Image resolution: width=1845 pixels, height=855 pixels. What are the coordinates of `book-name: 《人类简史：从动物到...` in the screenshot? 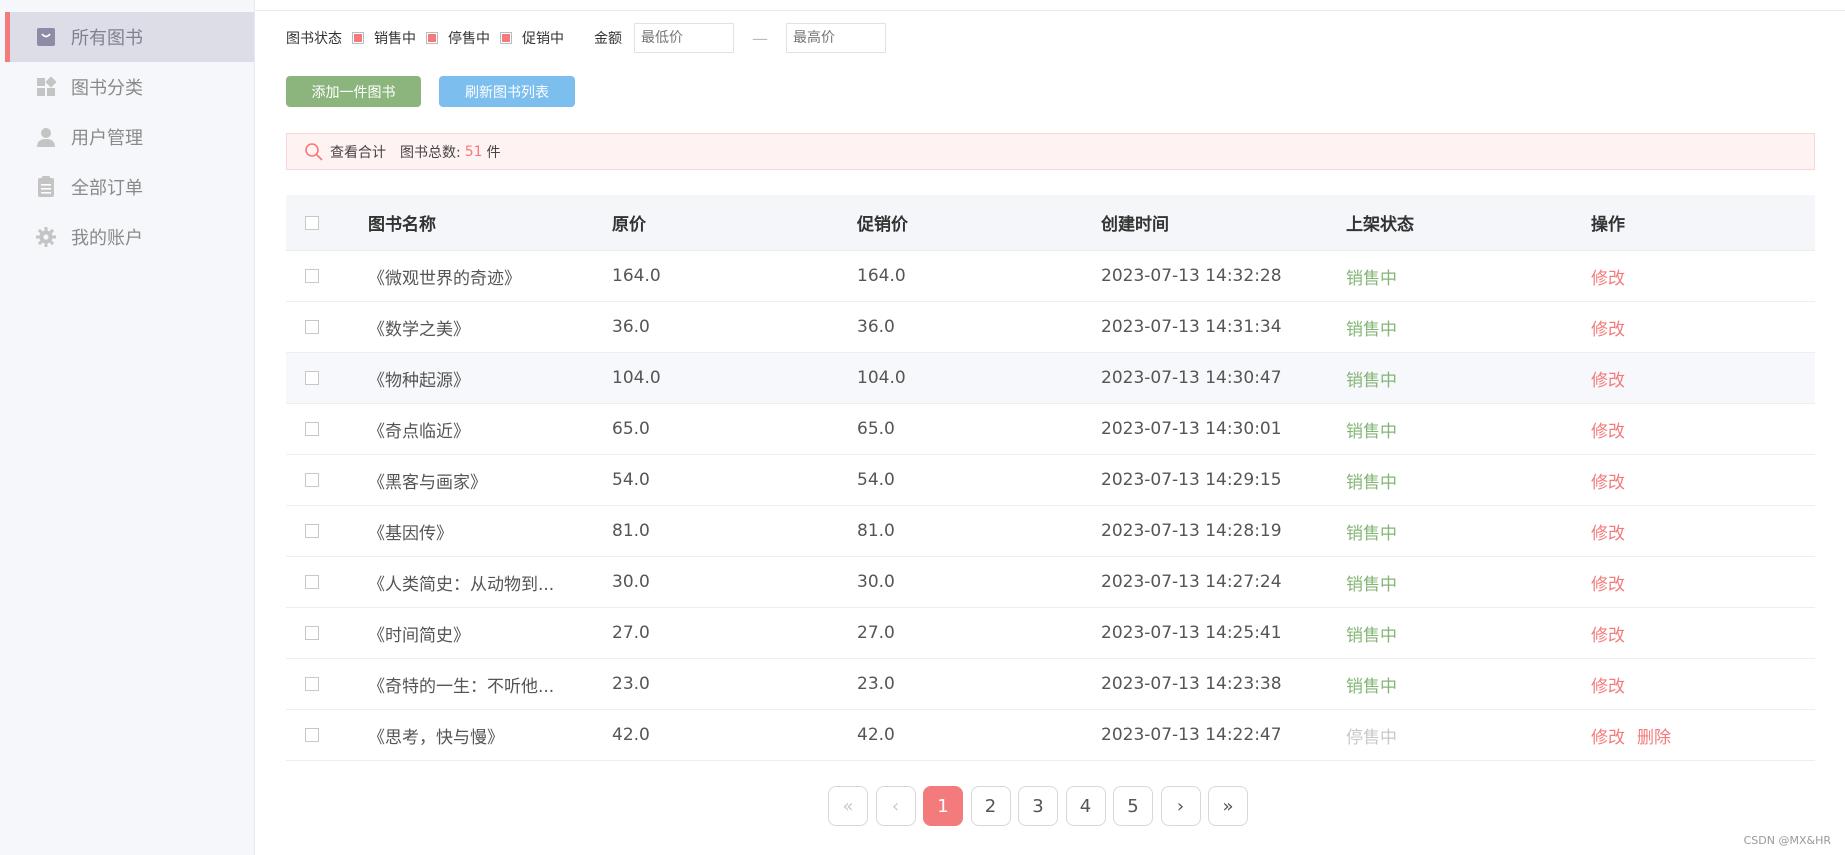 It's located at (461, 584).